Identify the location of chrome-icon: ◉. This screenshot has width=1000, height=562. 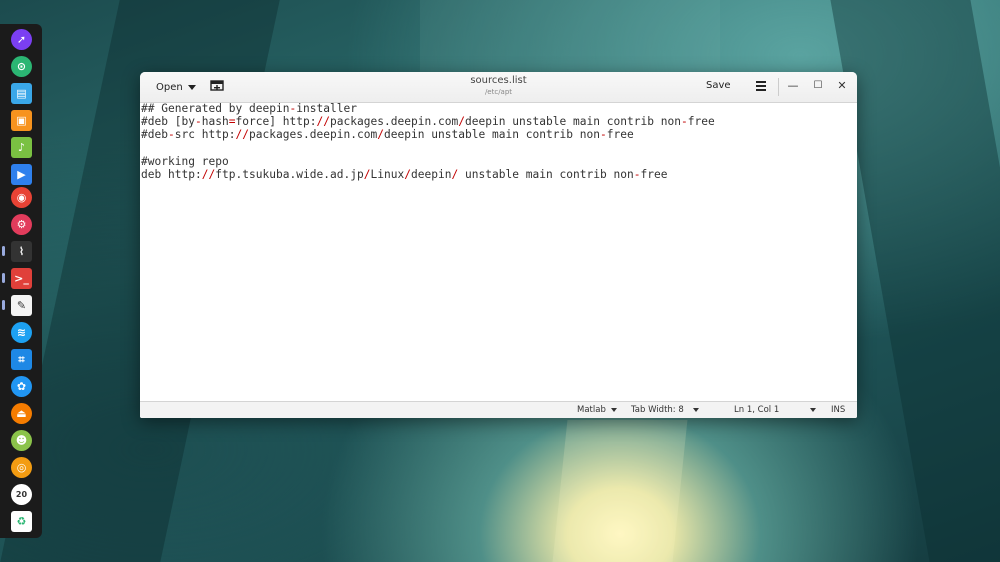
(21, 197).